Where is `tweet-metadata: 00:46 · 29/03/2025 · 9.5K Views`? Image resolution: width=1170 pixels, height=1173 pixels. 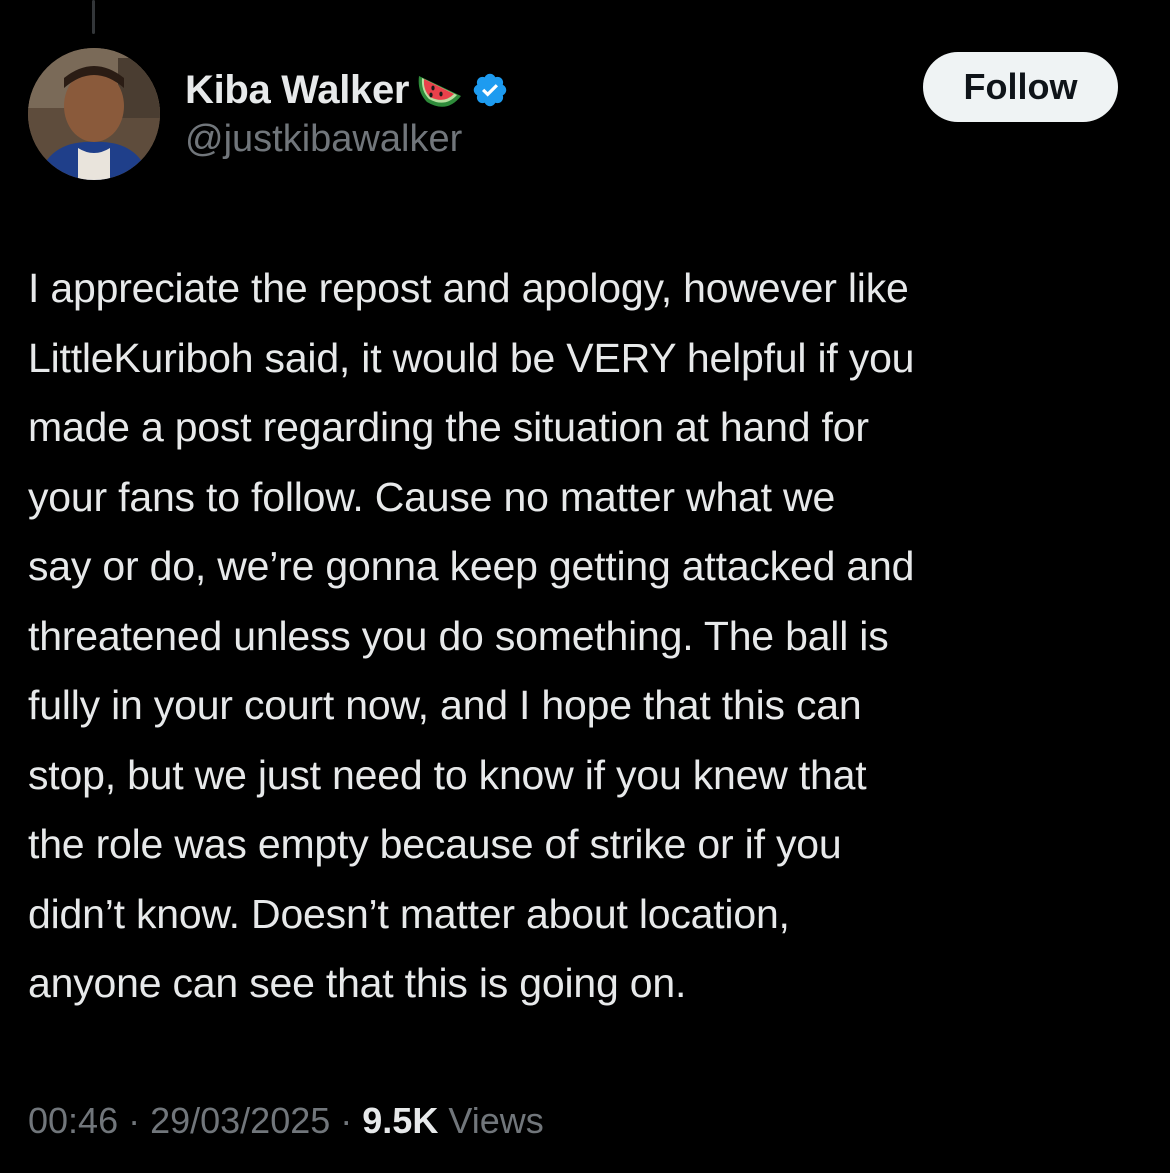 tweet-metadata: 00:46 · 29/03/2025 · 9.5K Views is located at coordinates (286, 1121).